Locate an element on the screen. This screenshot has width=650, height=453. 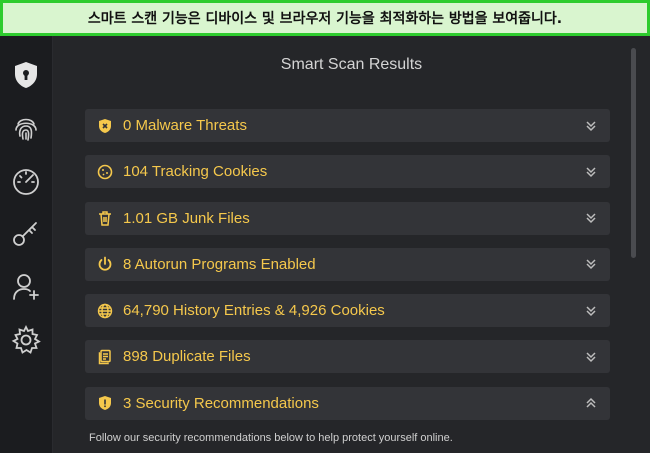
trash-icon is located at coordinates (105, 218).